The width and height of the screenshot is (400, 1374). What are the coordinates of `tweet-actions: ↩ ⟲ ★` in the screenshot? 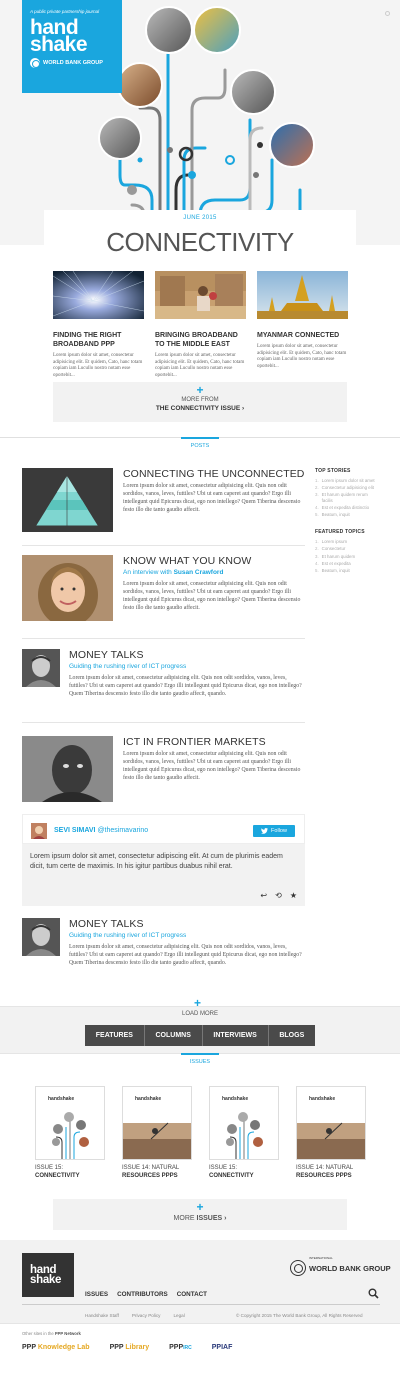 It's located at (278, 895).